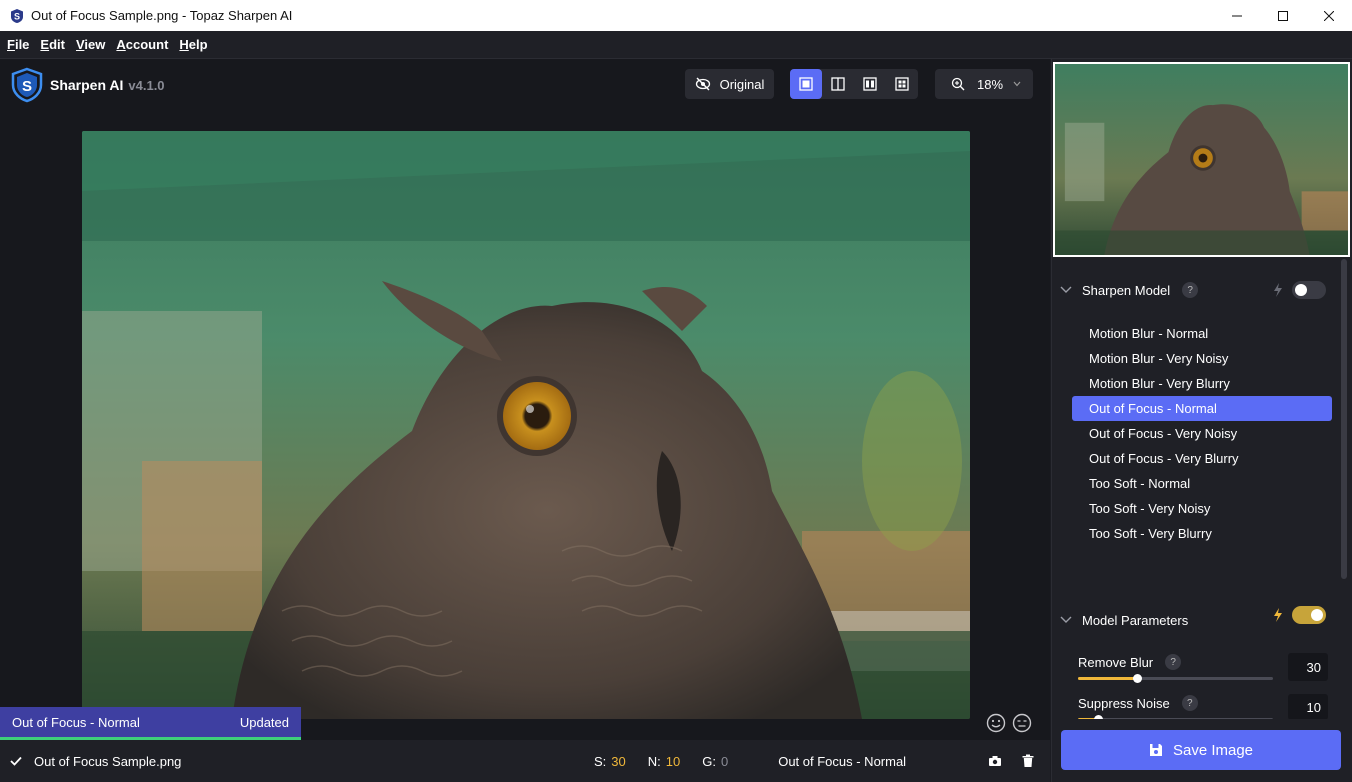 This screenshot has width=1352, height=782. What do you see at coordinates (90, 44) in the screenshot?
I see `menu-view: View` at bounding box center [90, 44].